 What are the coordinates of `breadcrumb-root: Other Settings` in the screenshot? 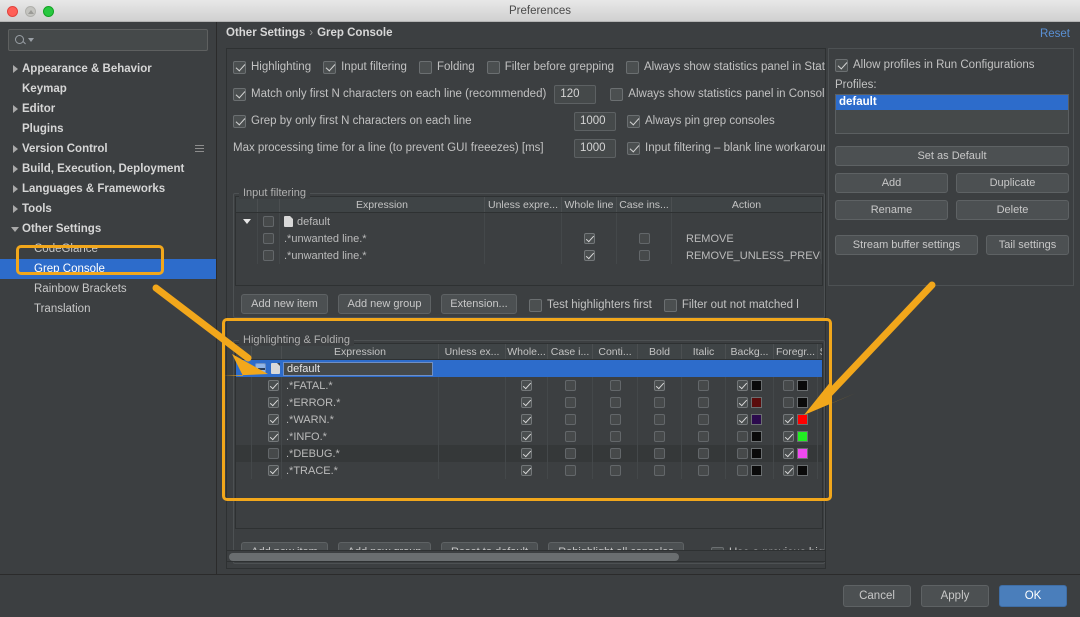 It's located at (265, 33).